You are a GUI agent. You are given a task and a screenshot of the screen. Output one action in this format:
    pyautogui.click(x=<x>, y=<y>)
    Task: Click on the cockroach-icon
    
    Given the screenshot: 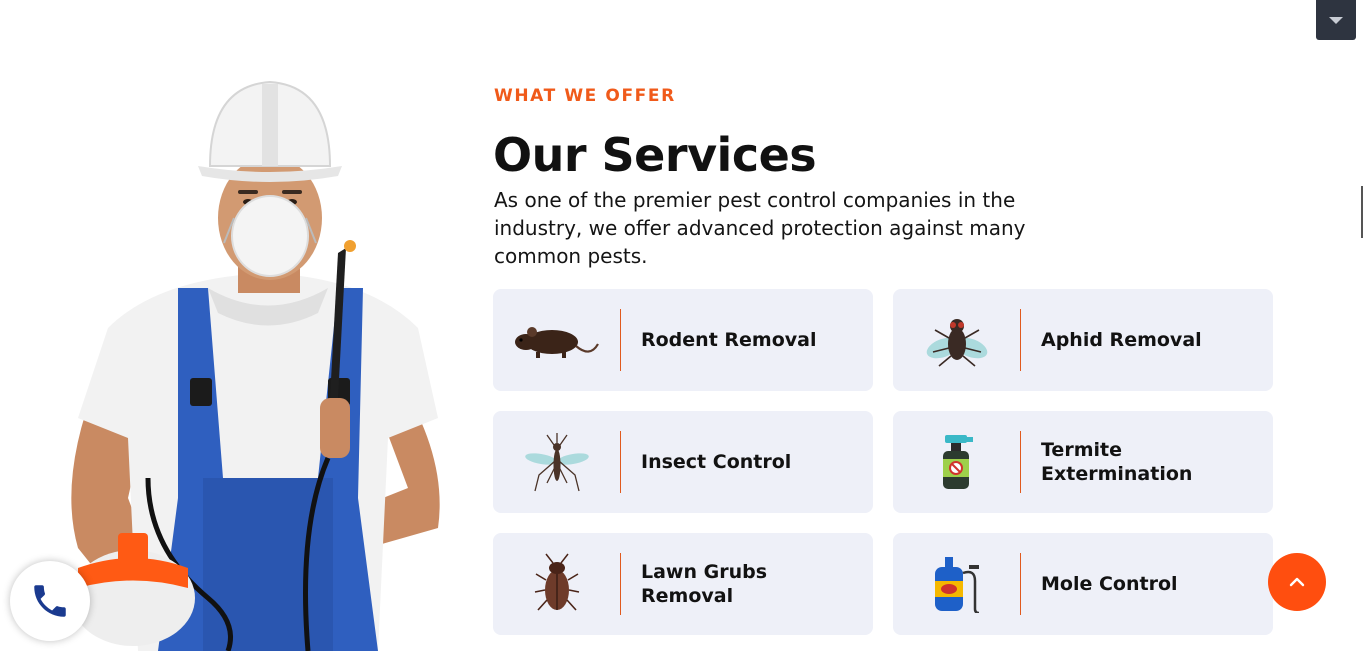 What is the action you would take?
    pyautogui.click(x=556, y=582)
    